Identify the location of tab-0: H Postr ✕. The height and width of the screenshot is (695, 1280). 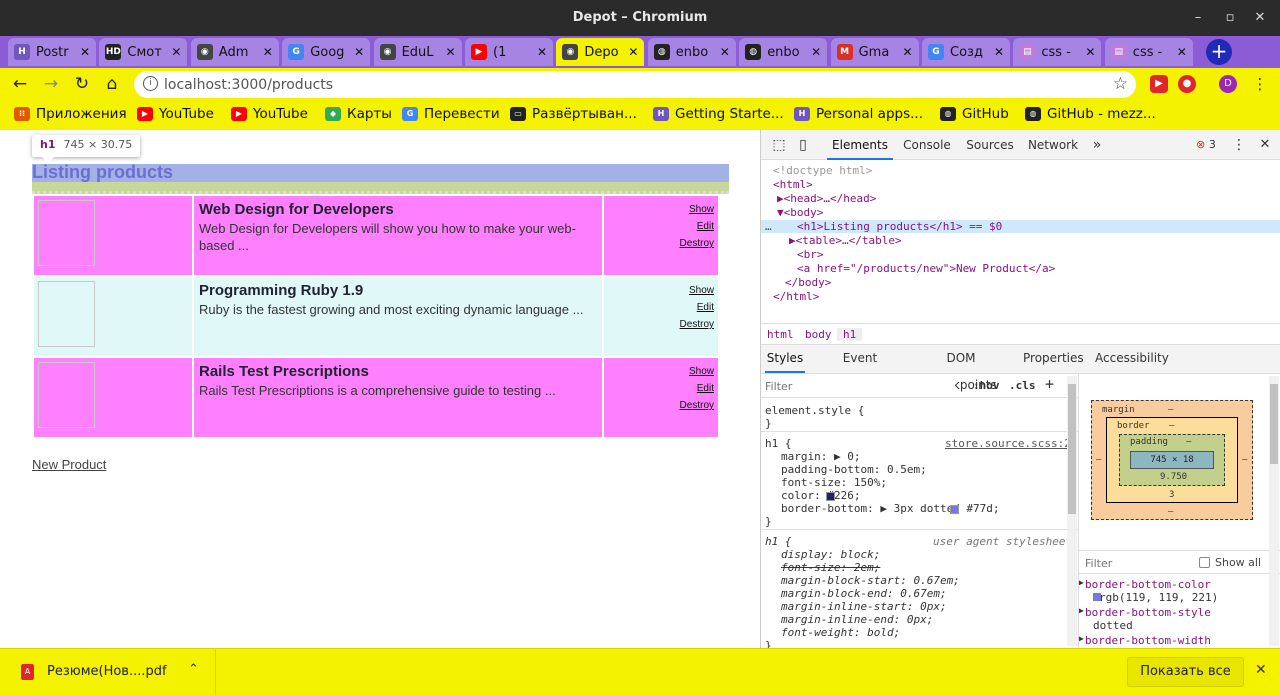
(52, 52).